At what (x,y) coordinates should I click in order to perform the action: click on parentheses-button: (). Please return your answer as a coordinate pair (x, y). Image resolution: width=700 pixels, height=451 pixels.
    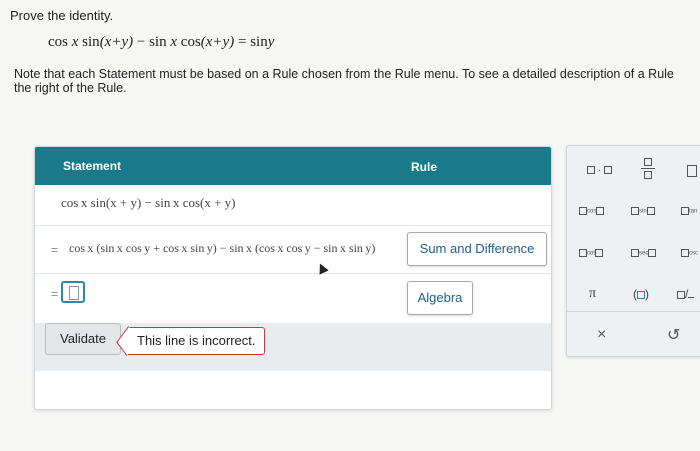
    Looking at the image, I should click on (641, 294).